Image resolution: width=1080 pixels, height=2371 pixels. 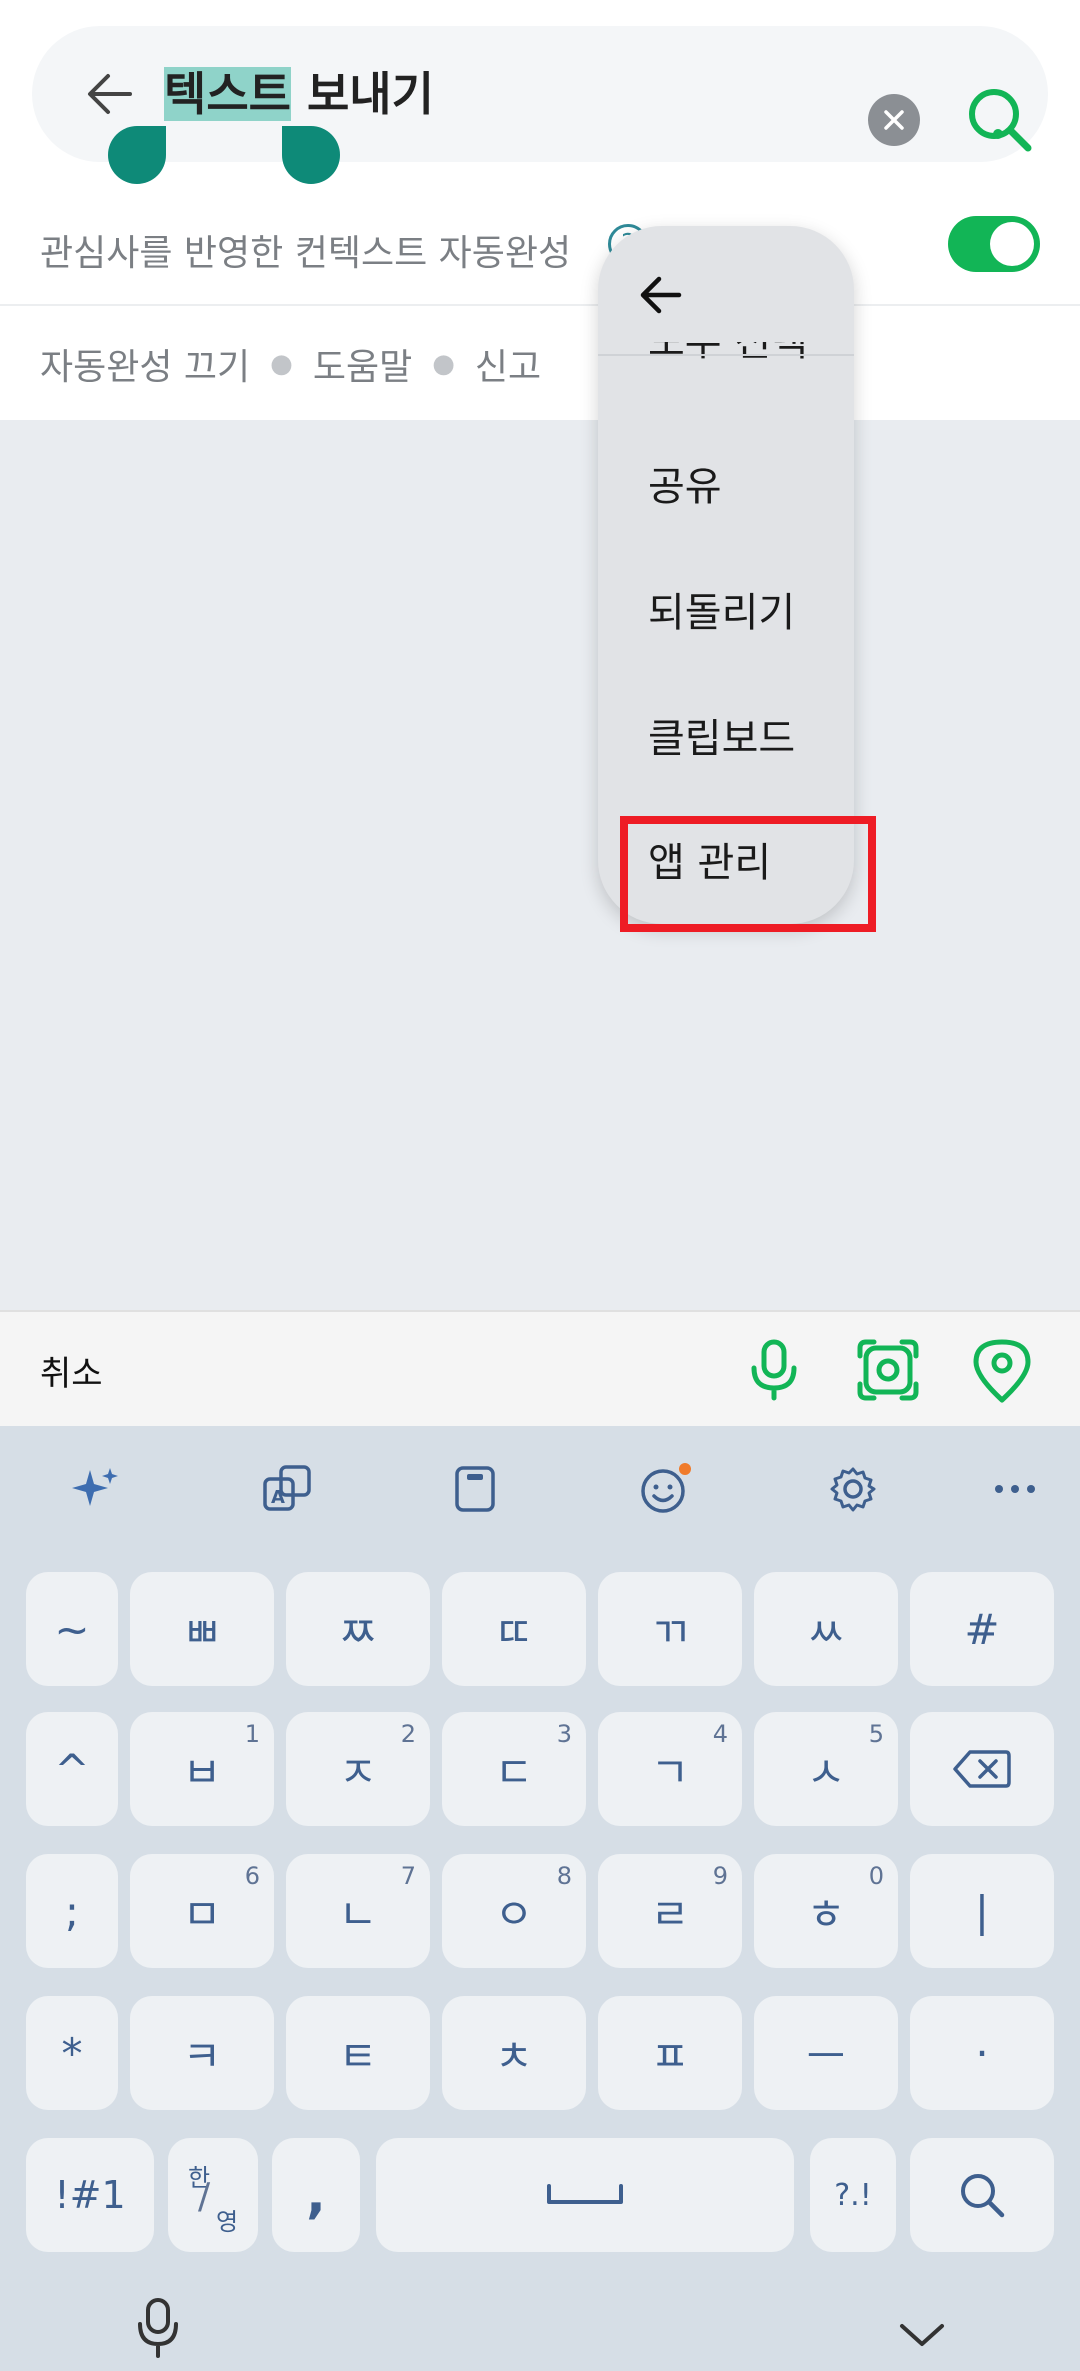 I want to click on key-hash: #, so click(x=982, y=1629).